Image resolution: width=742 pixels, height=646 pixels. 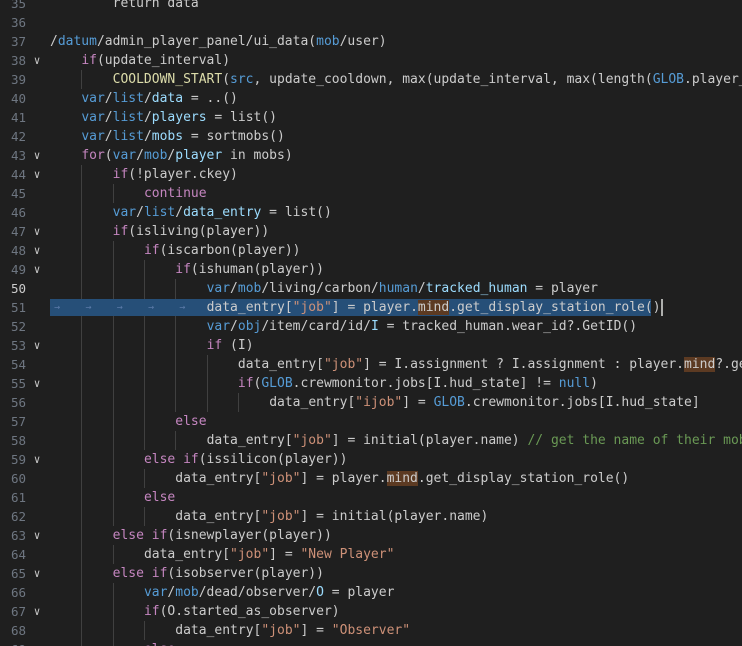 I want to click on line-number: 55, so click(x=18, y=383).